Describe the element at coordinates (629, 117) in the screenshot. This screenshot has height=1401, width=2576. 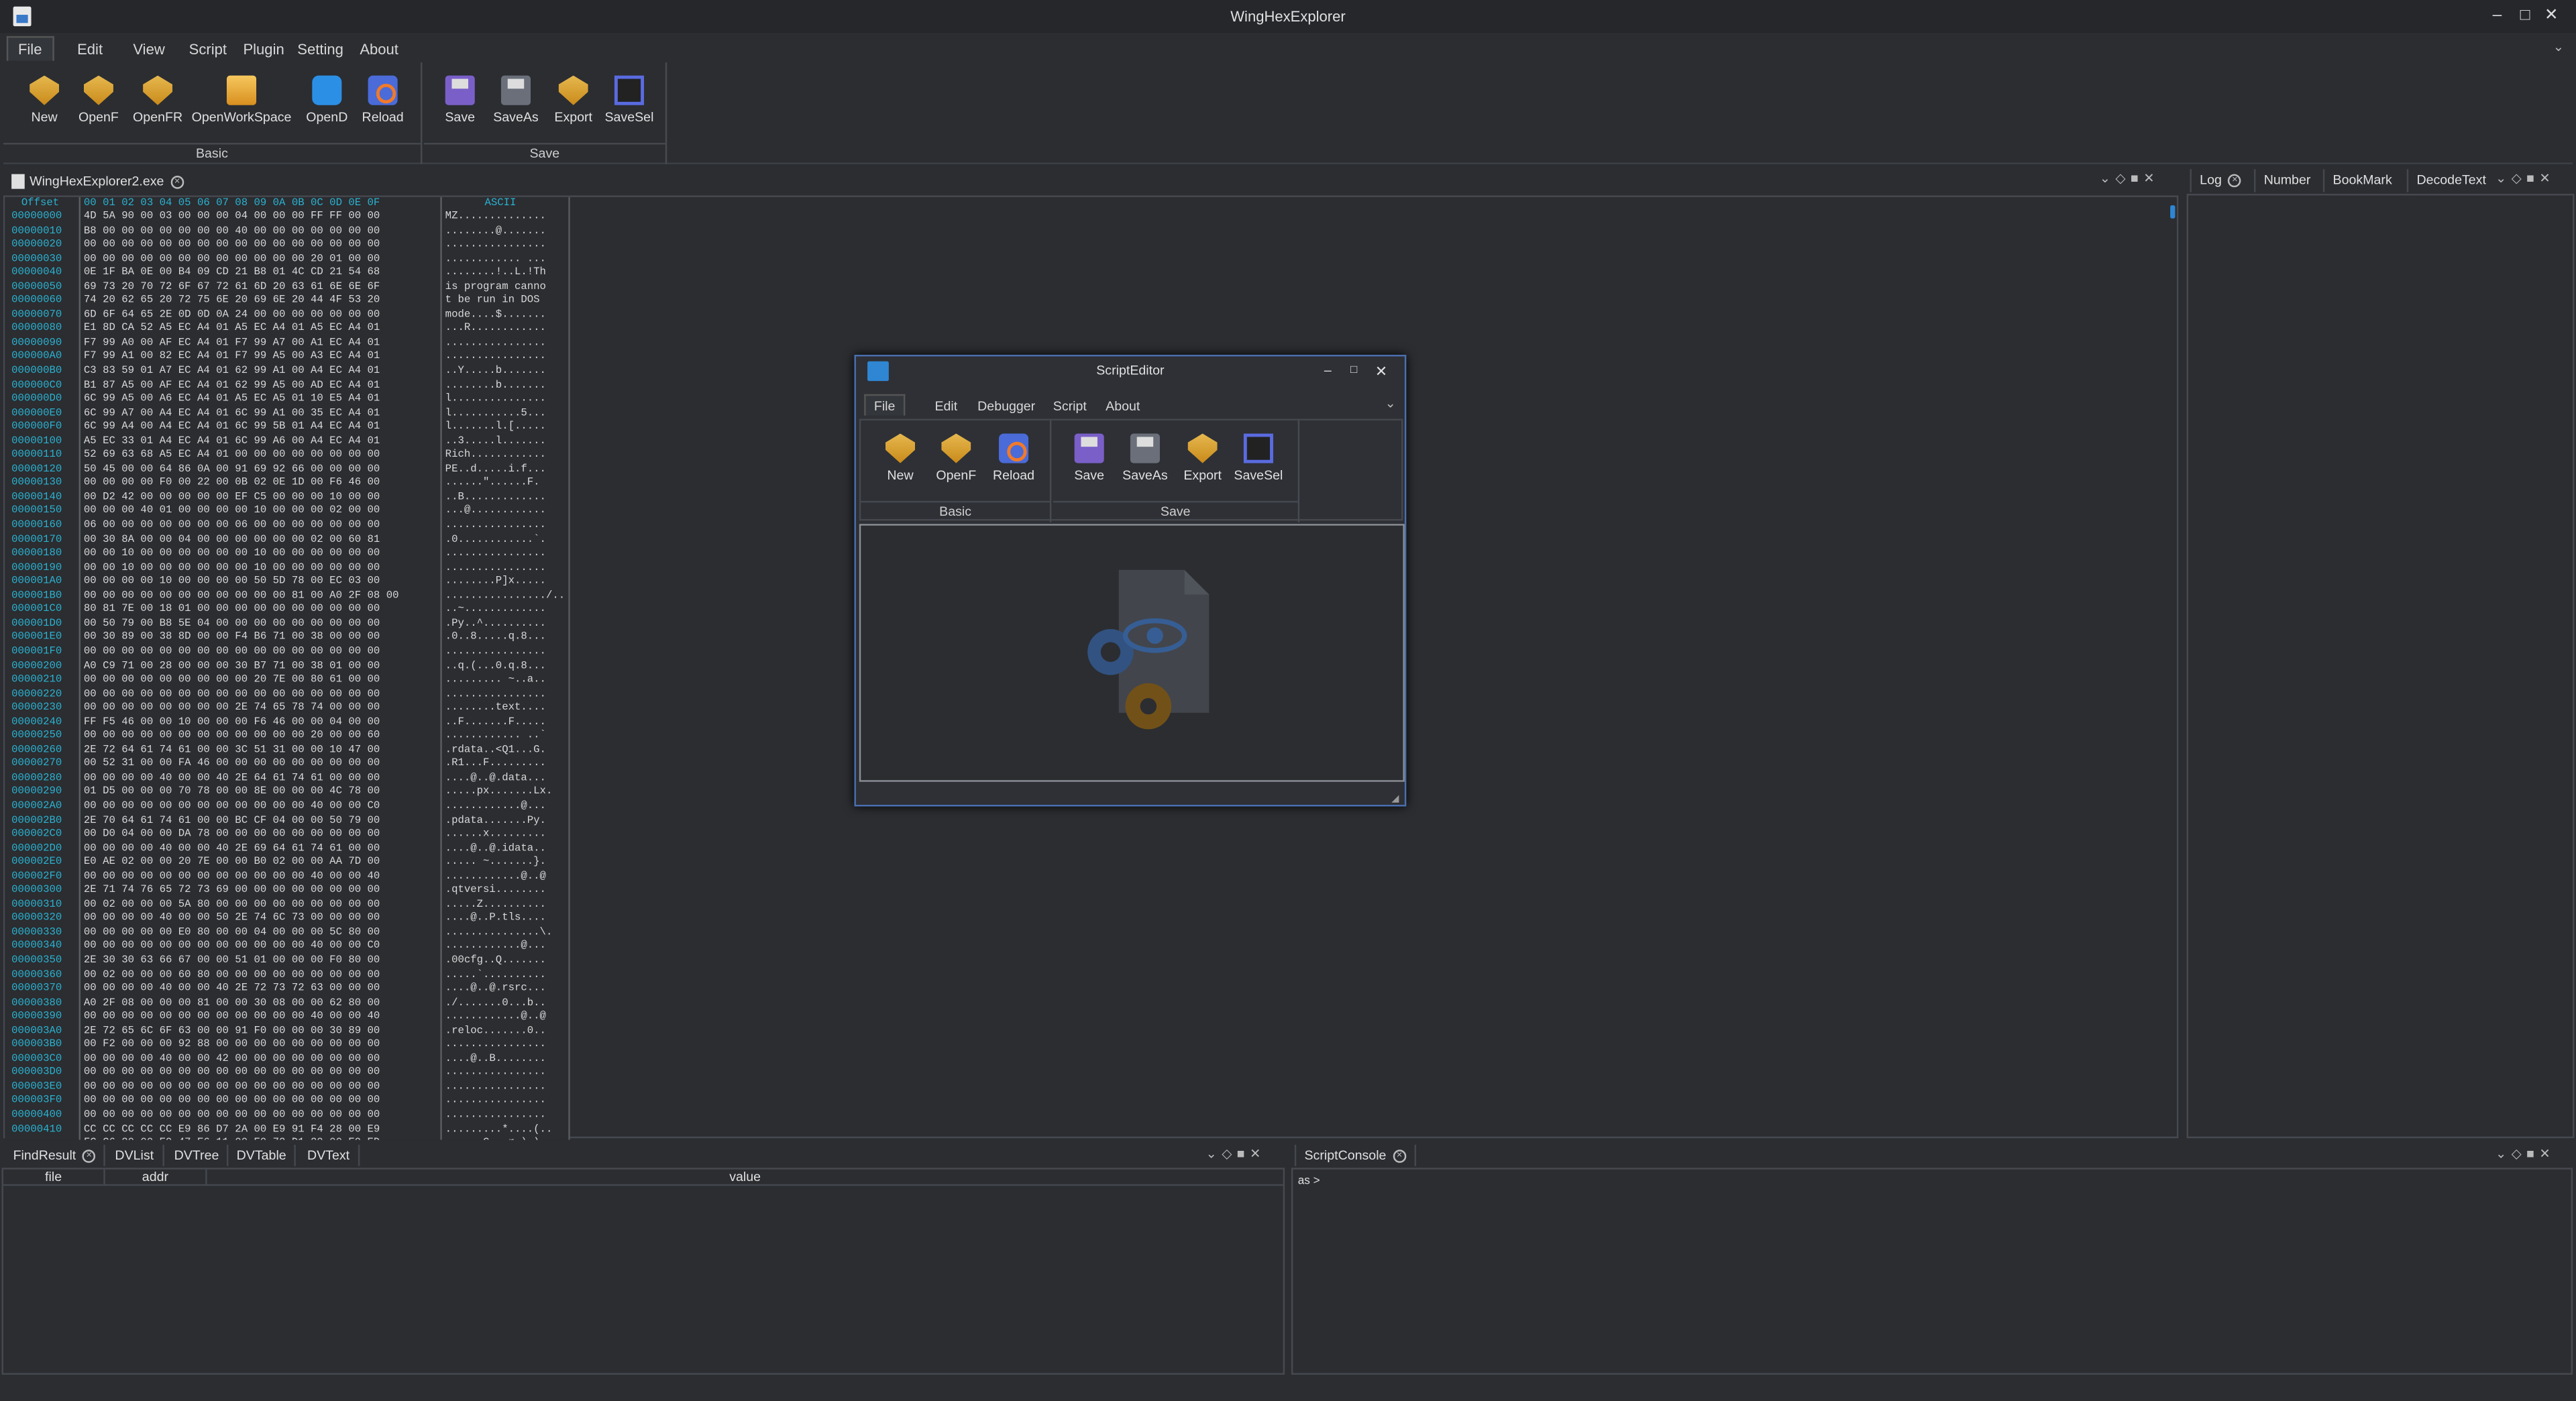
I see `save-selection-label: SaveSel` at that location.